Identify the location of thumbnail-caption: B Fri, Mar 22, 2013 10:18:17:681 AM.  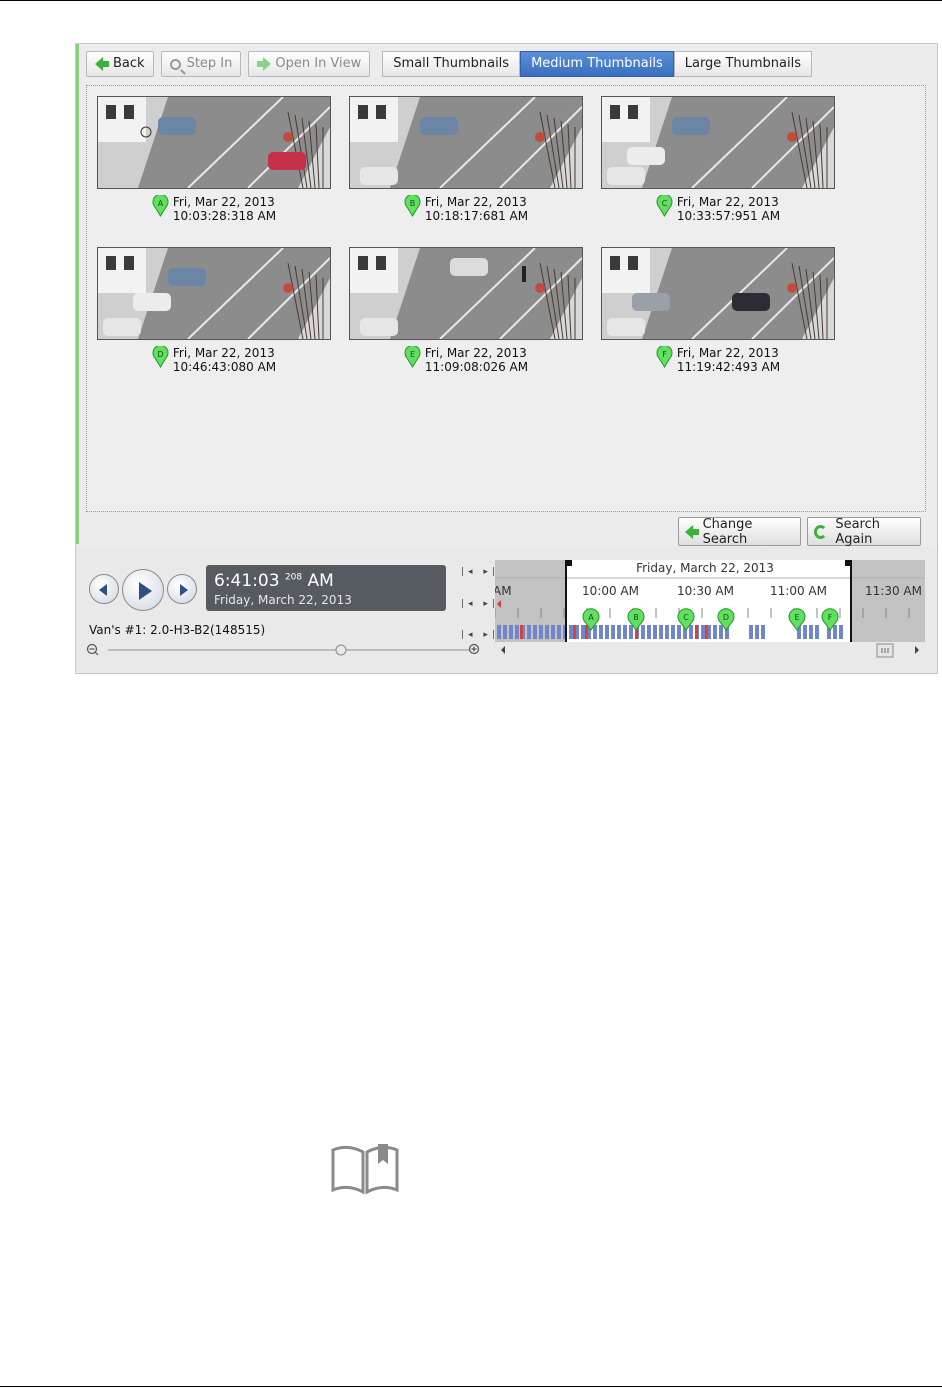
(466, 209).